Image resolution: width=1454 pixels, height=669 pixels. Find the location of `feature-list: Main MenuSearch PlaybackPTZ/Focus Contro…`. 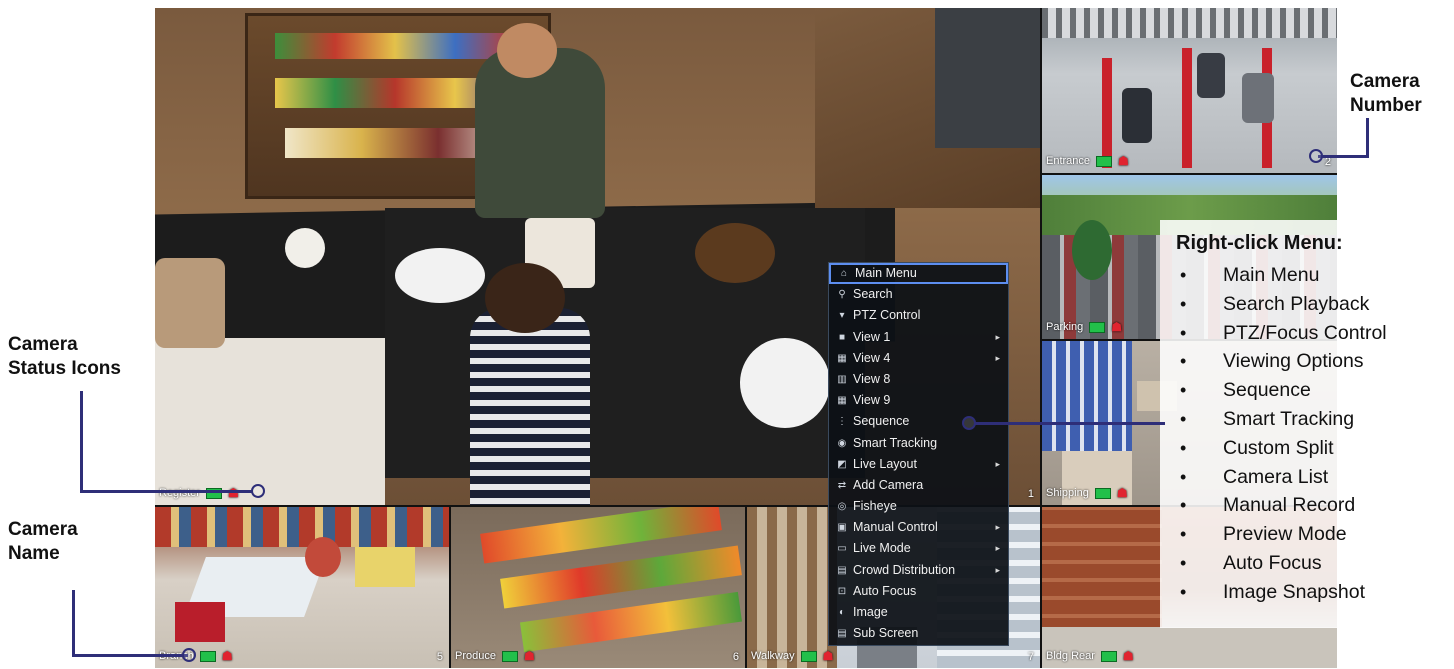

feature-list: Main MenuSearch PlaybackPTZ/Focus Contro… is located at coordinates (1283, 434).